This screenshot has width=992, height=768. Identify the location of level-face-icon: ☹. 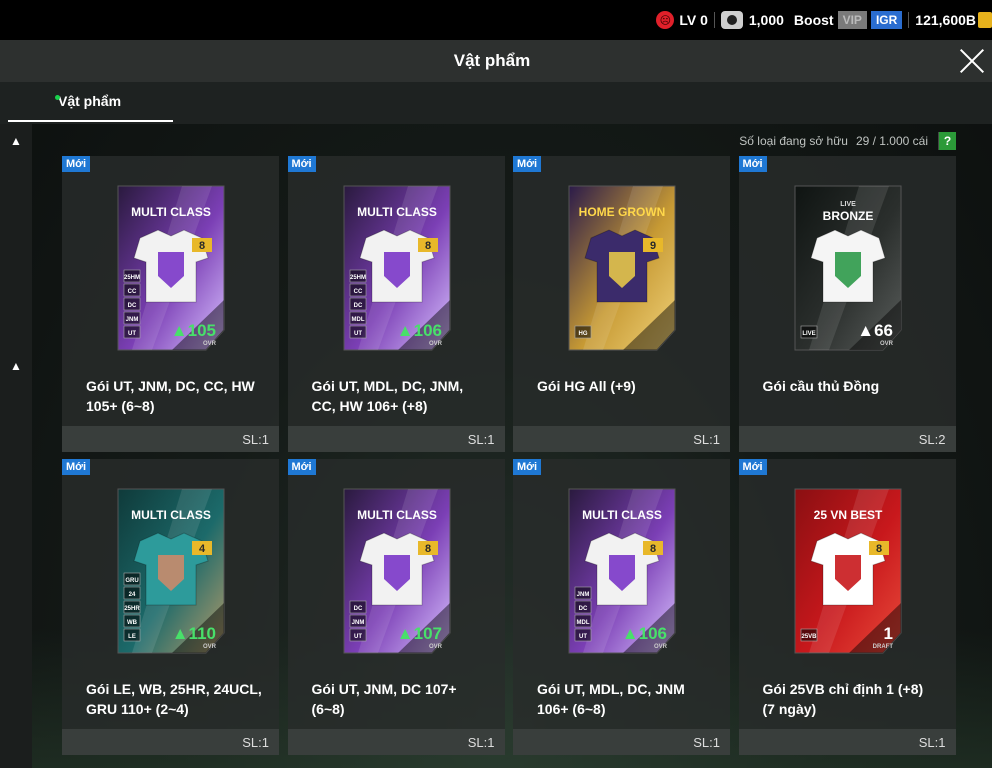
(665, 20).